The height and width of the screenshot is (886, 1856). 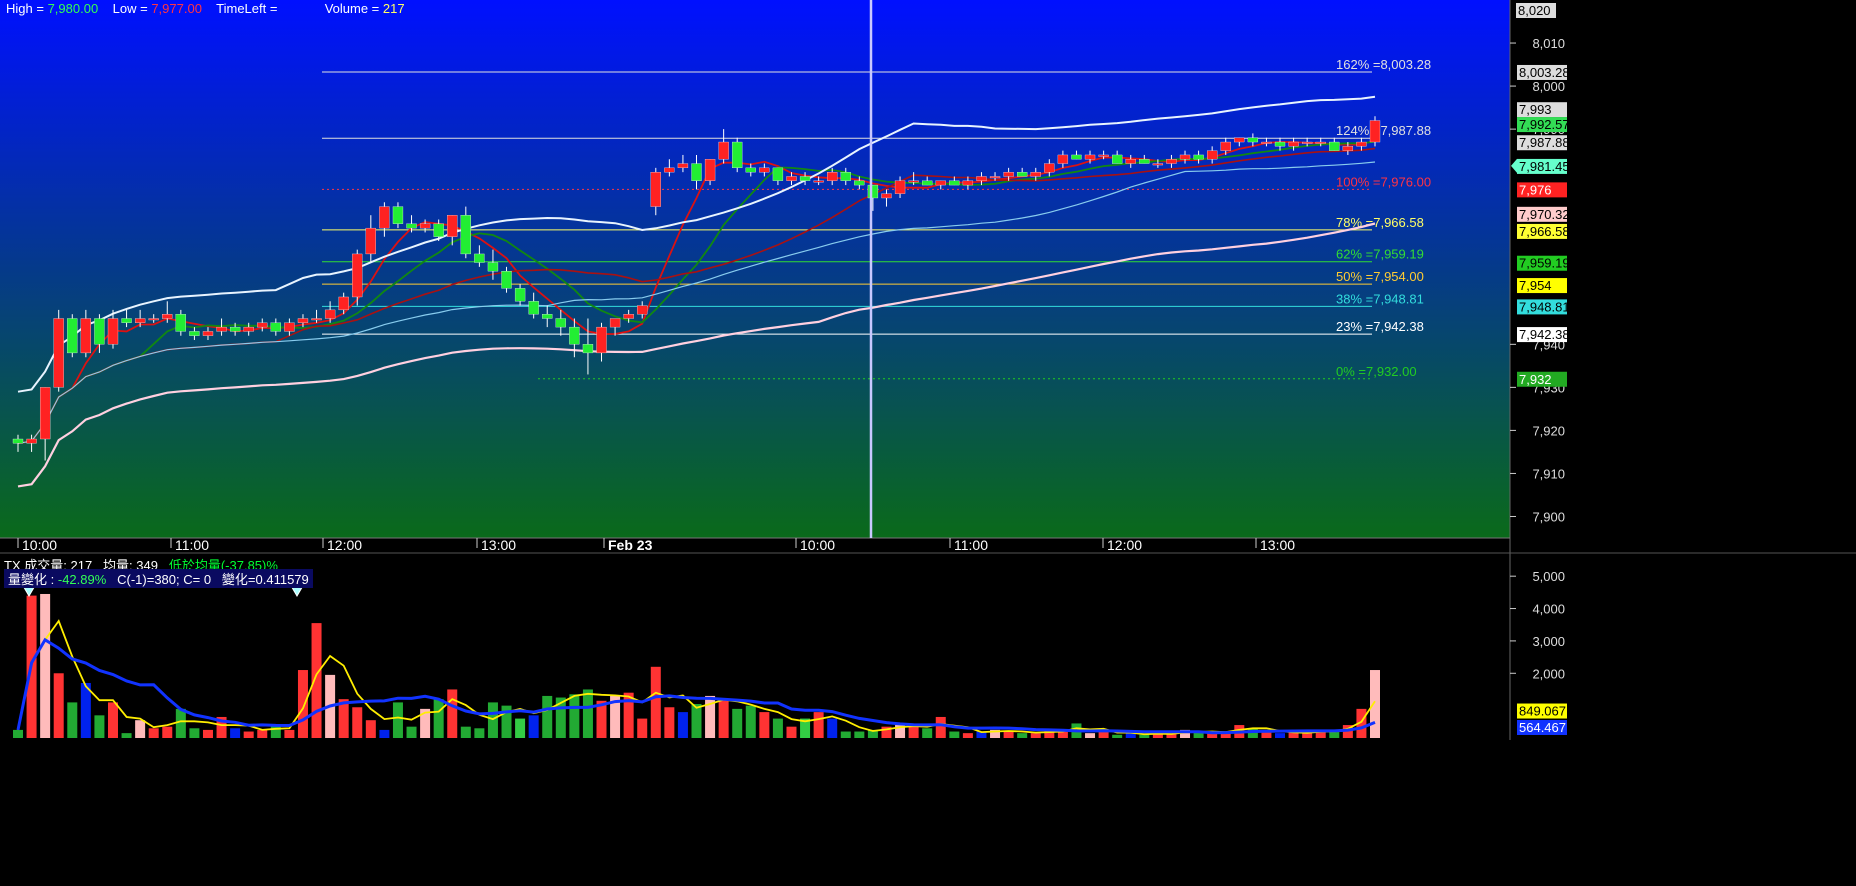 What do you see at coordinates (1535, 379) in the screenshot?
I see `price-tag-label: 7,932` at bounding box center [1535, 379].